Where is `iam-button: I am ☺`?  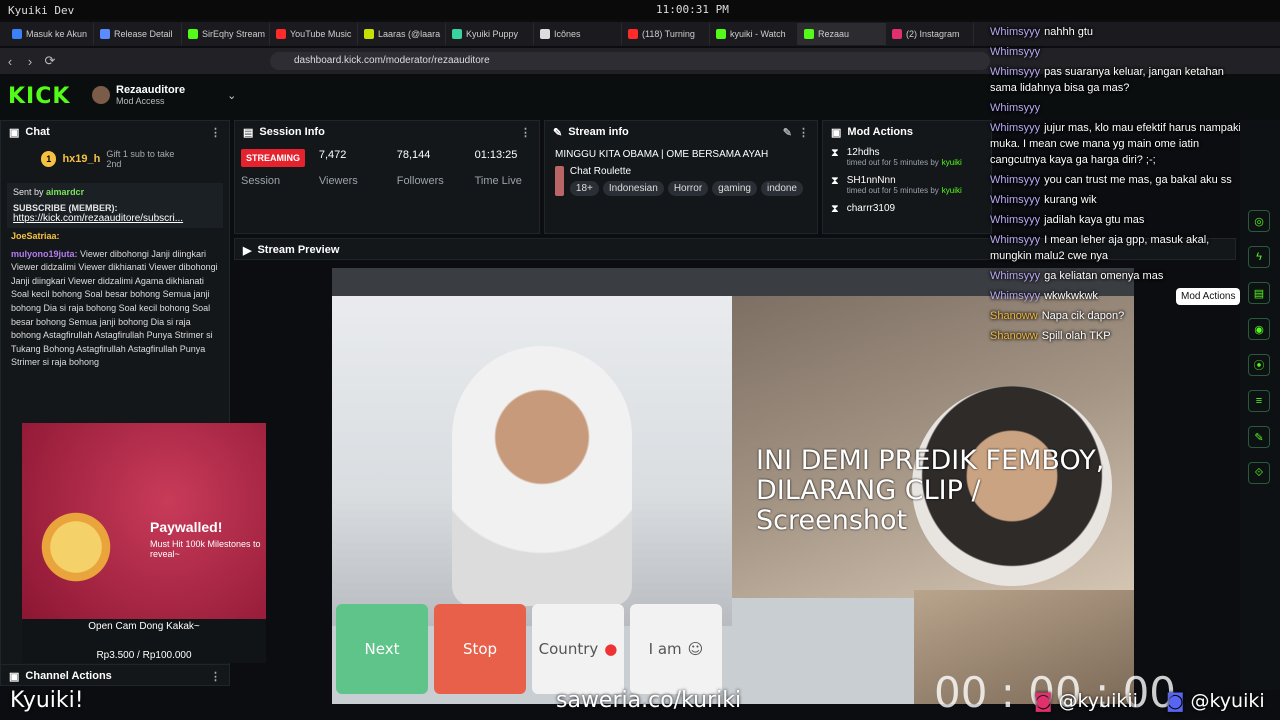 iam-button: I am ☺ is located at coordinates (676, 649).